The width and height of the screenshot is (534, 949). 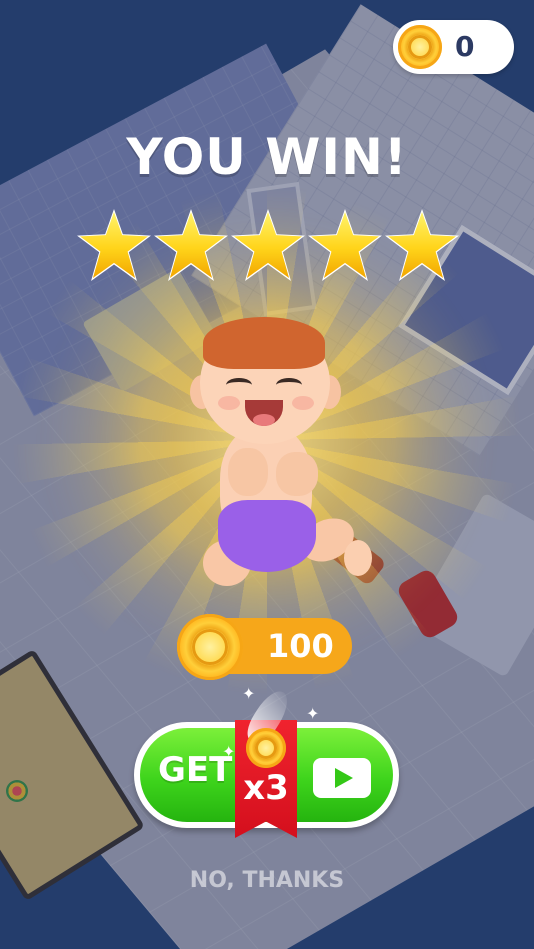 What do you see at coordinates (267, 536) in the screenshot?
I see `baby-diaper` at bounding box center [267, 536].